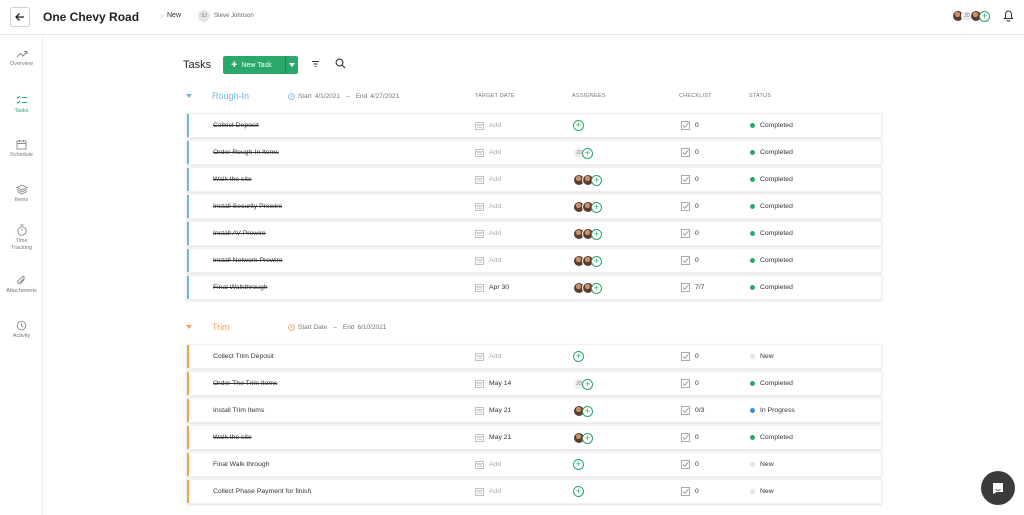 The image size is (1024, 515). What do you see at coordinates (695, 96) in the screenshot?
I see `column-header-checklist: CHECKLIST` at bounding box center [695, 96].